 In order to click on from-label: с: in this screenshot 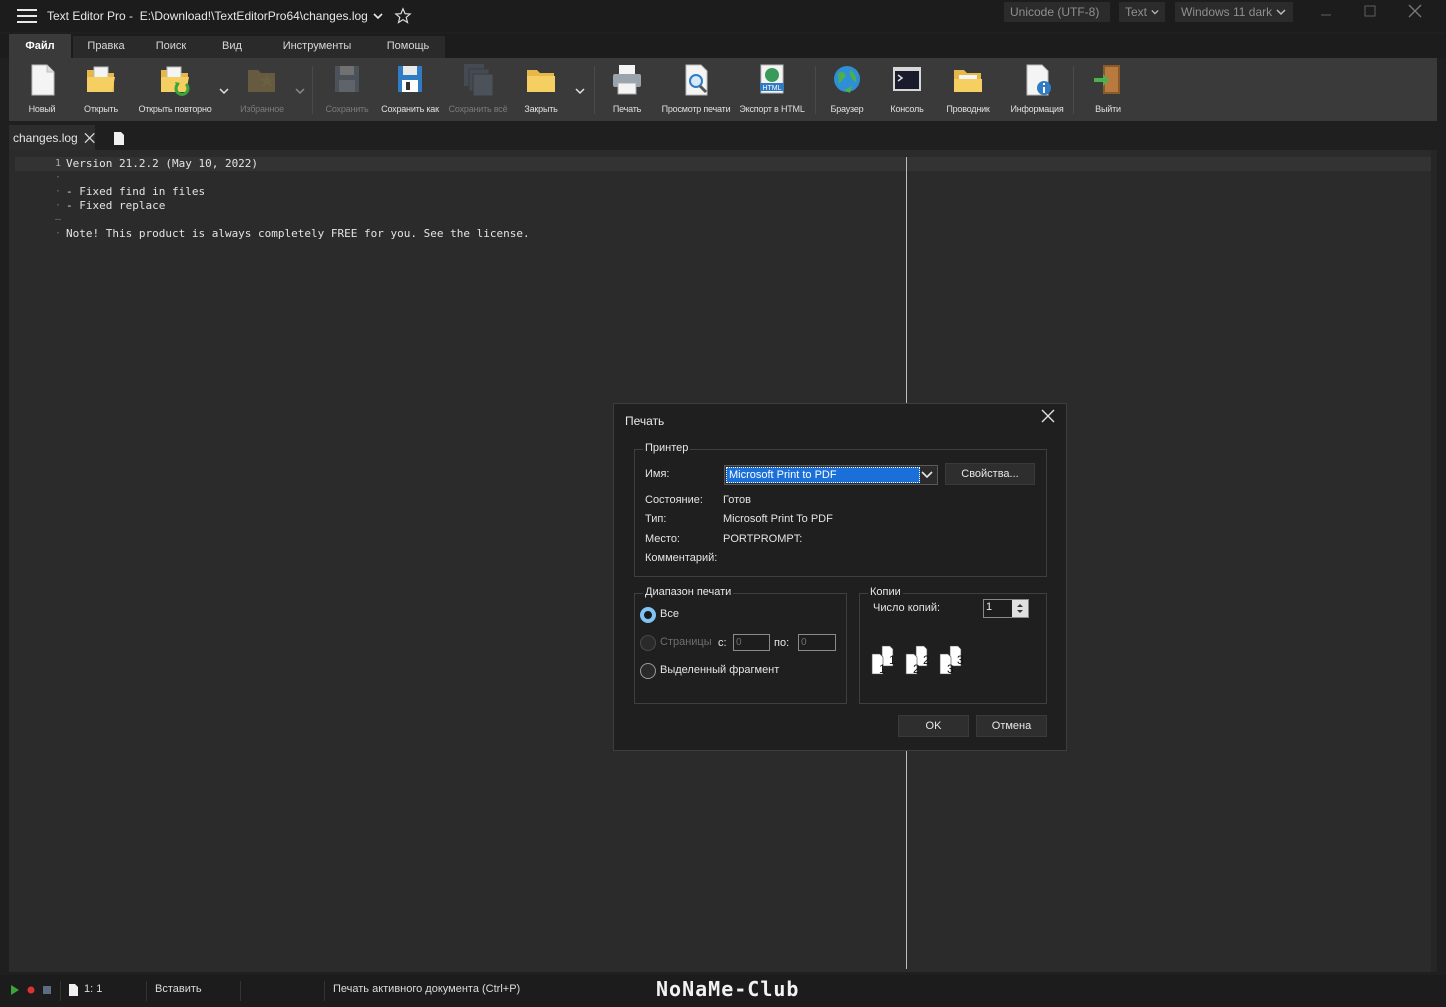, I will do `click(722, 643)`.